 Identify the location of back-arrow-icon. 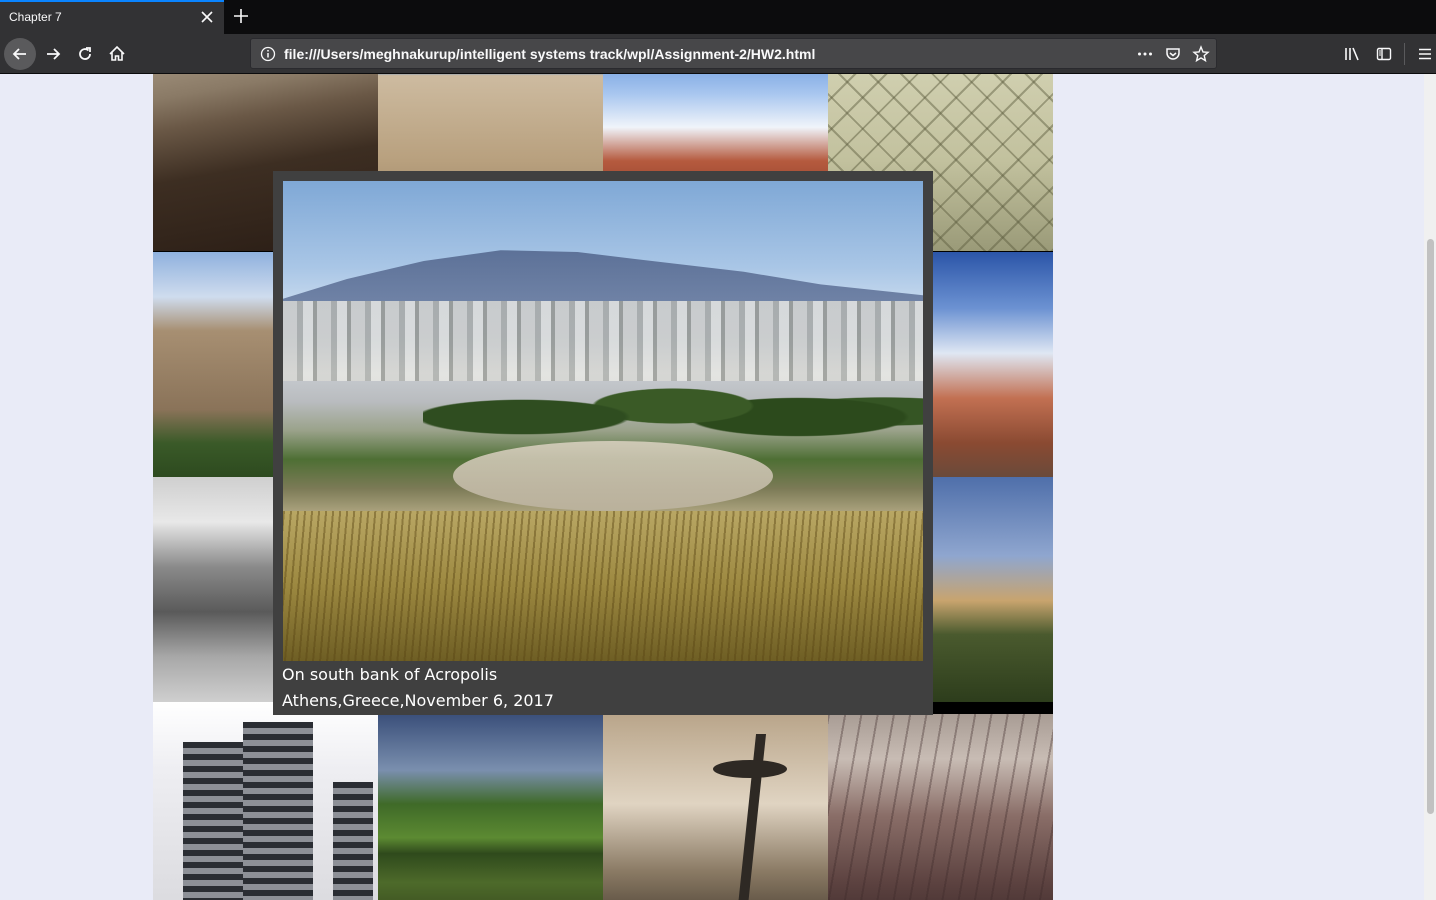
(19, 54).